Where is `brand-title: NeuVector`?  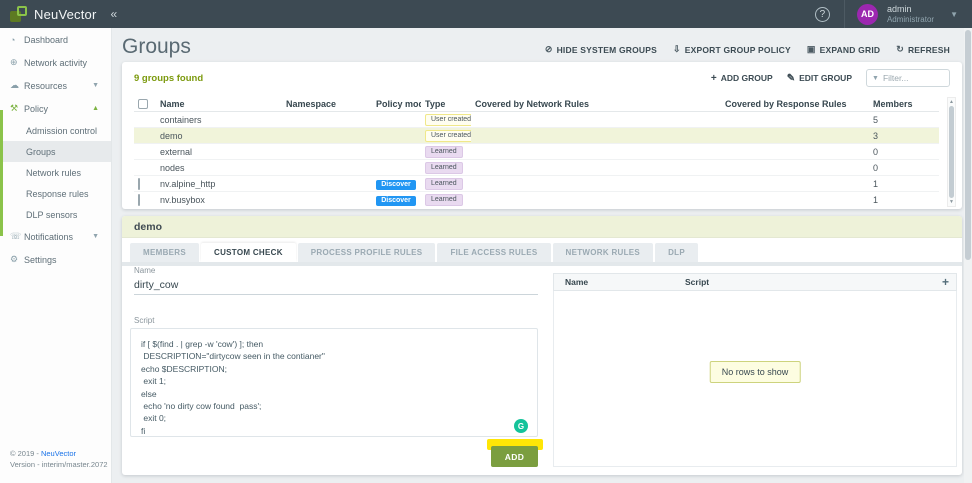
brand-title: NeuVector is located at coordinates (65, 14).